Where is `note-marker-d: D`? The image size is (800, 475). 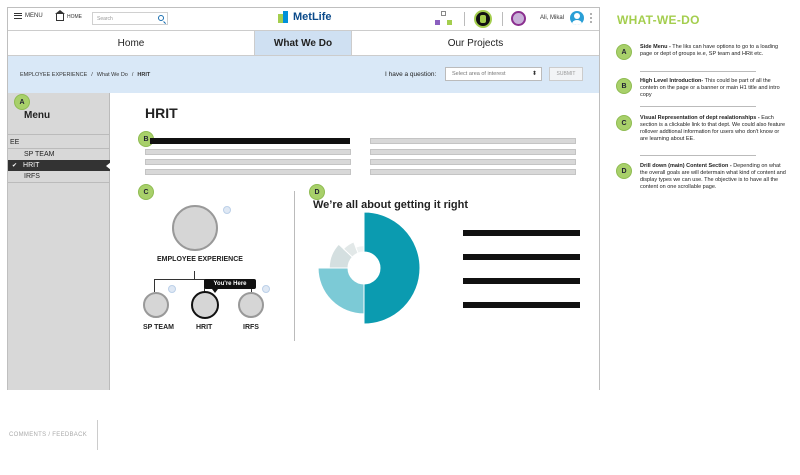
note-marker-d: D is located at coordinates (624, 171).